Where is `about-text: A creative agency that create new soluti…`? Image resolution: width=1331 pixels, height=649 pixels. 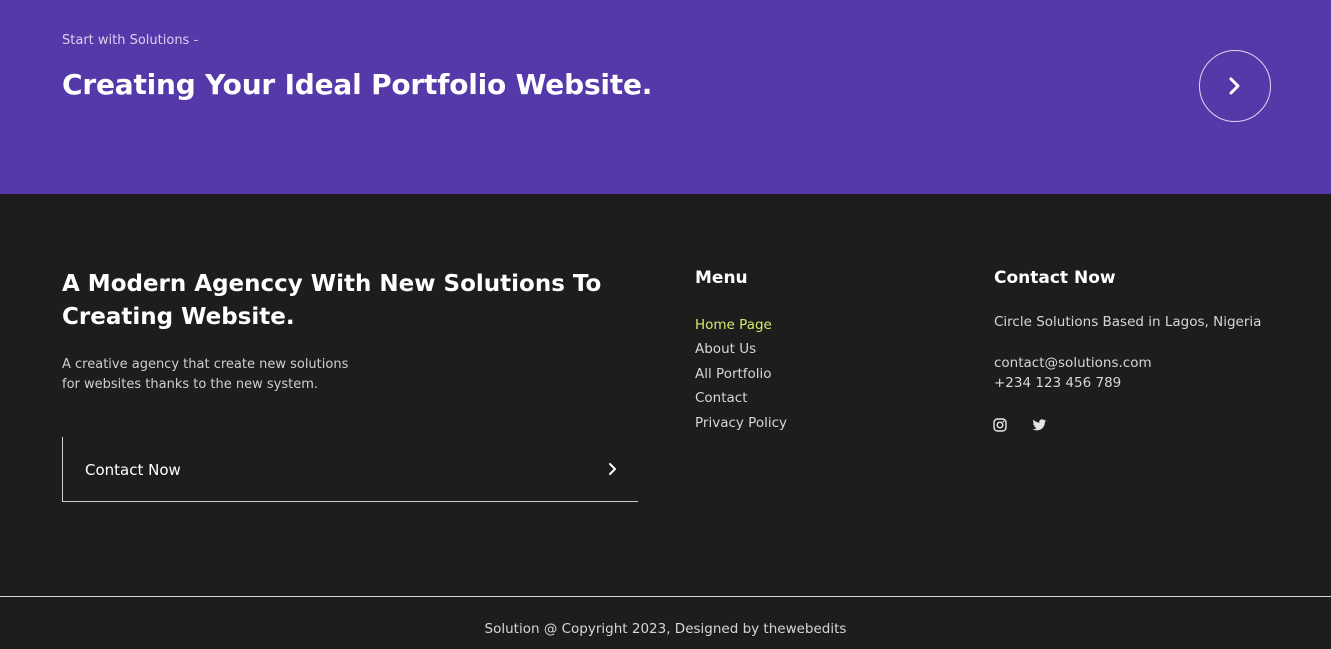
about-text: A creative agency that create new soluti… is located at coordinates (212, 375).